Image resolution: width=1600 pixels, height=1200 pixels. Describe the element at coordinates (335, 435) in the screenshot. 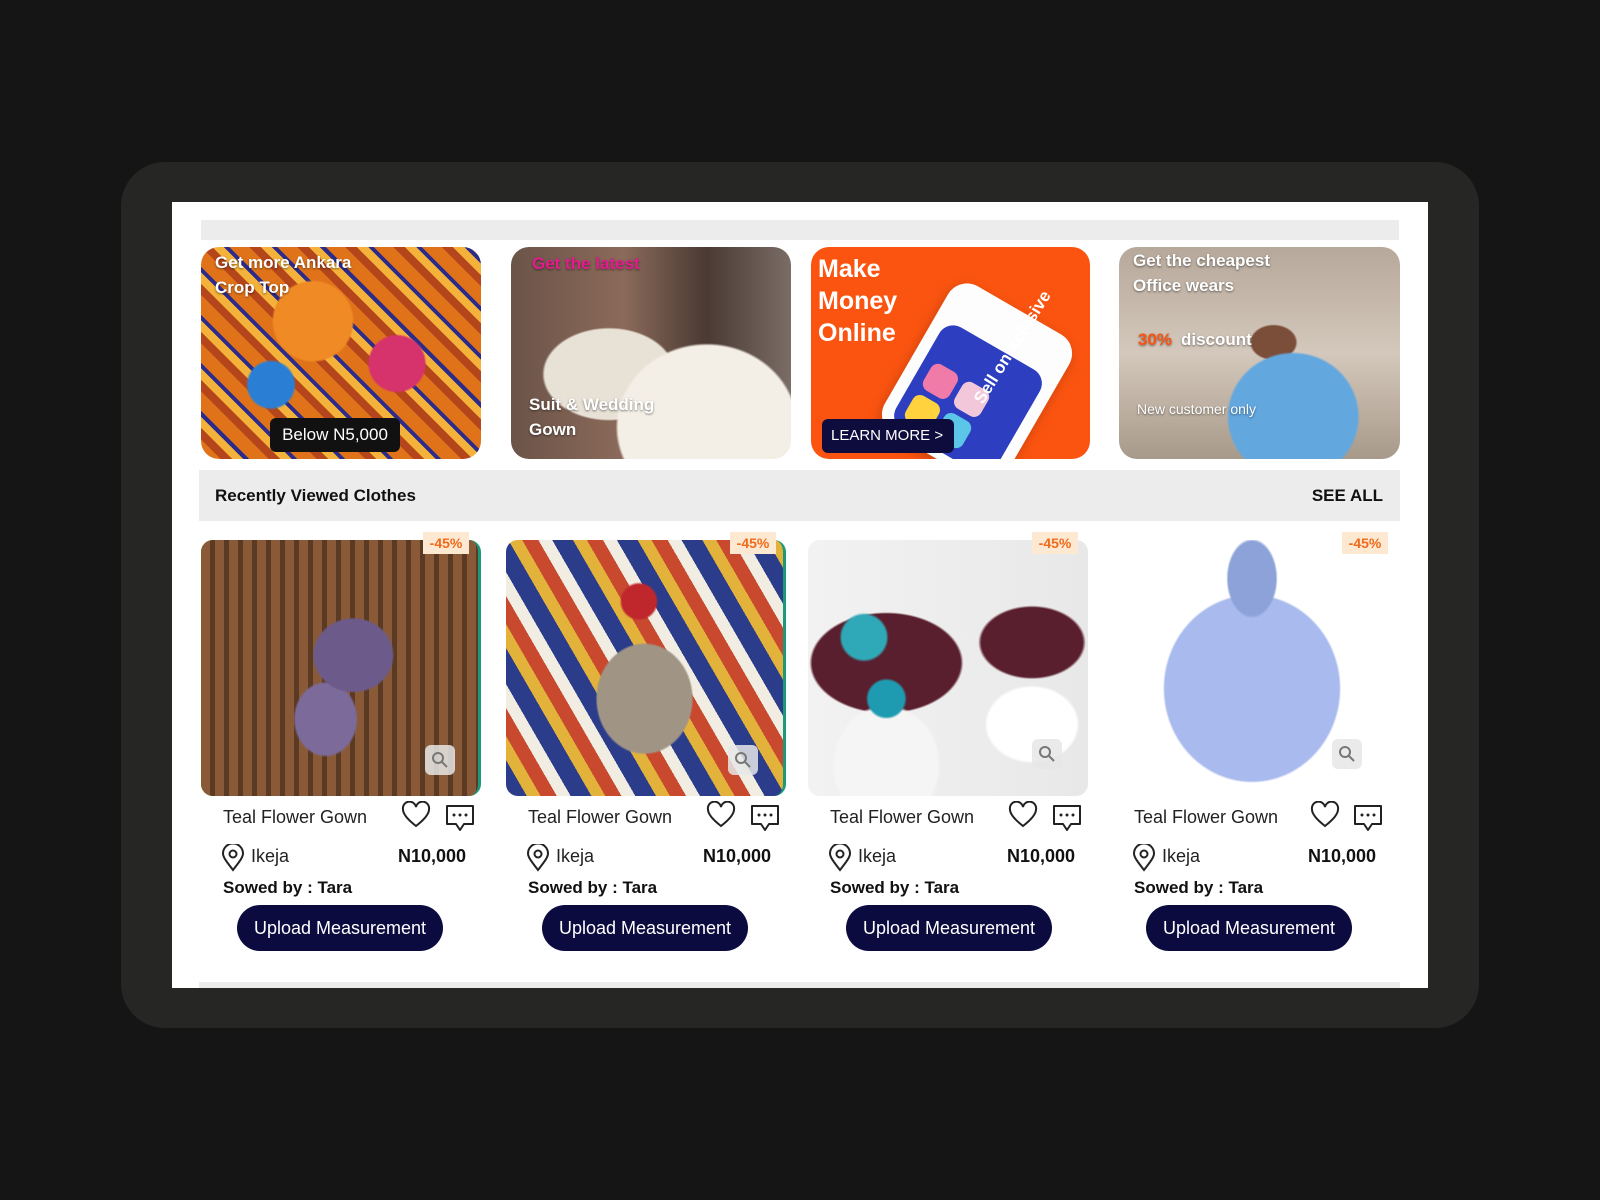

I see `price-badge: Below N5,000` at that location.